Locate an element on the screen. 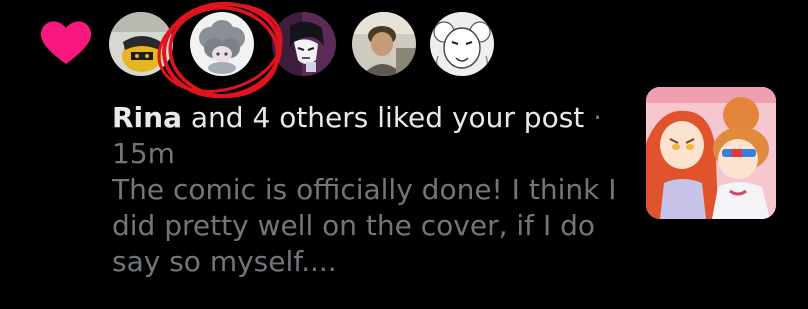 The height and width of the screenshot is (309, 808). action-text: and 4 others liked your post is located at coordinates (383, 117).